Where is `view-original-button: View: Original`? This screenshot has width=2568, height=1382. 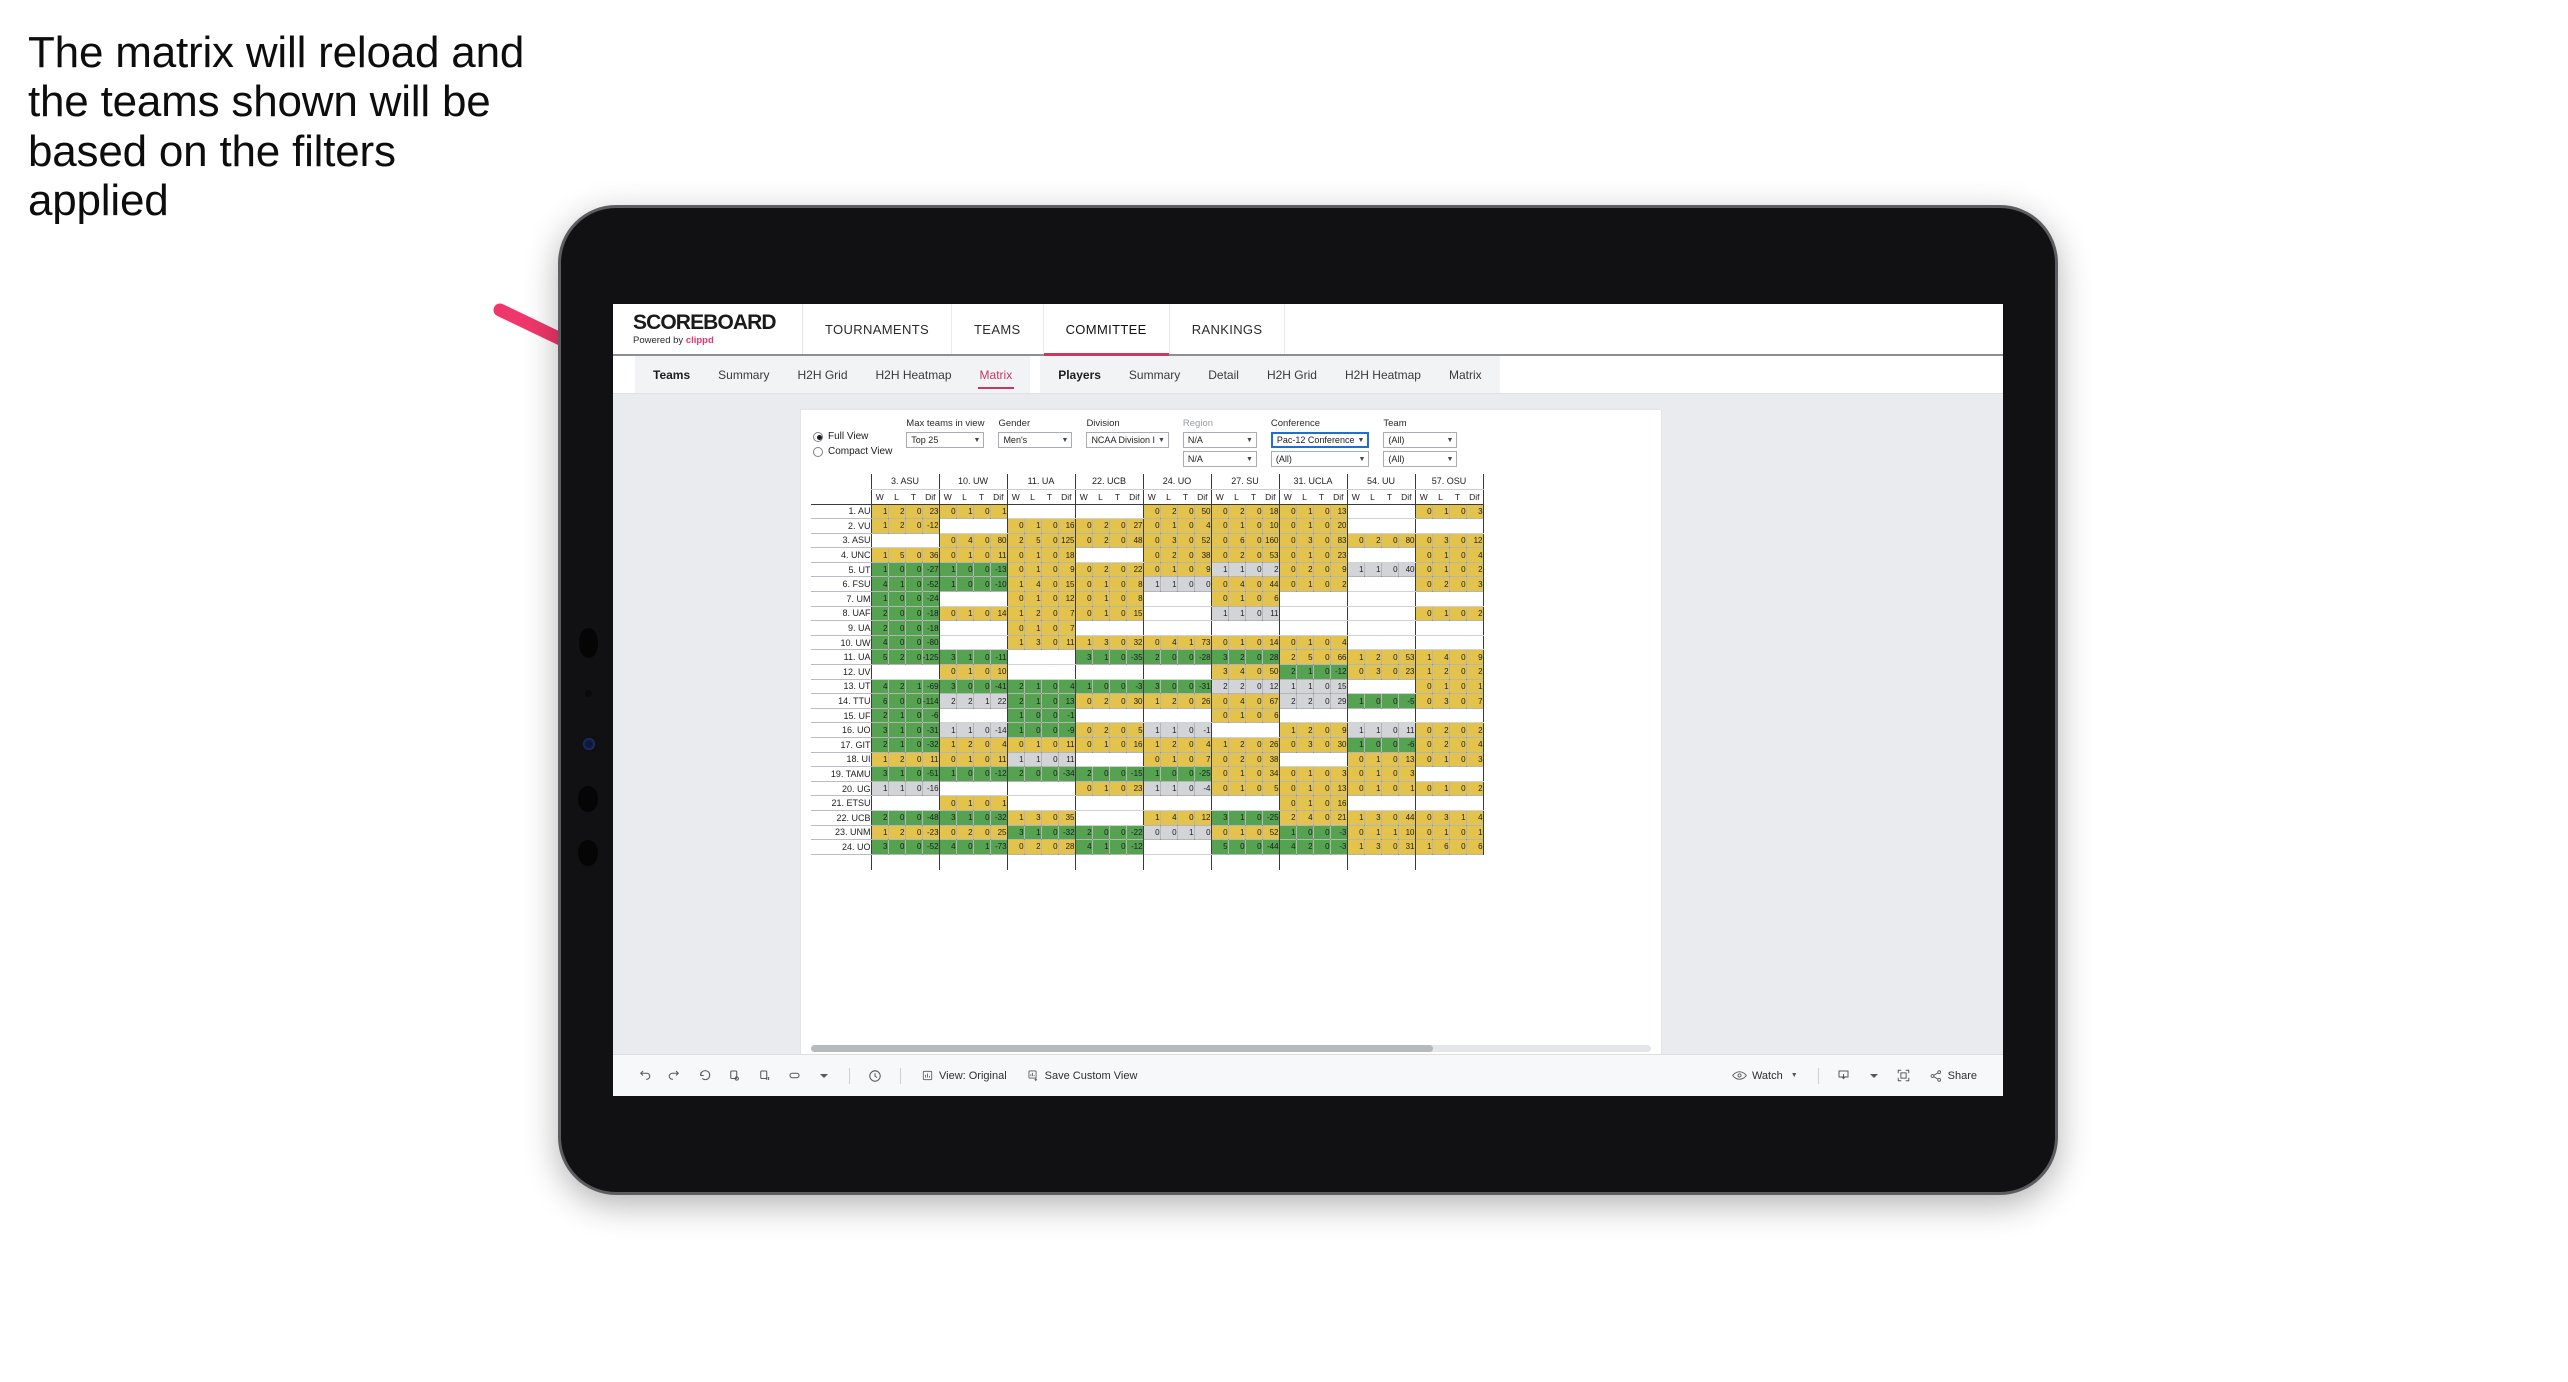
view-original-button: View: Original is located at coordinates (964, 1075).